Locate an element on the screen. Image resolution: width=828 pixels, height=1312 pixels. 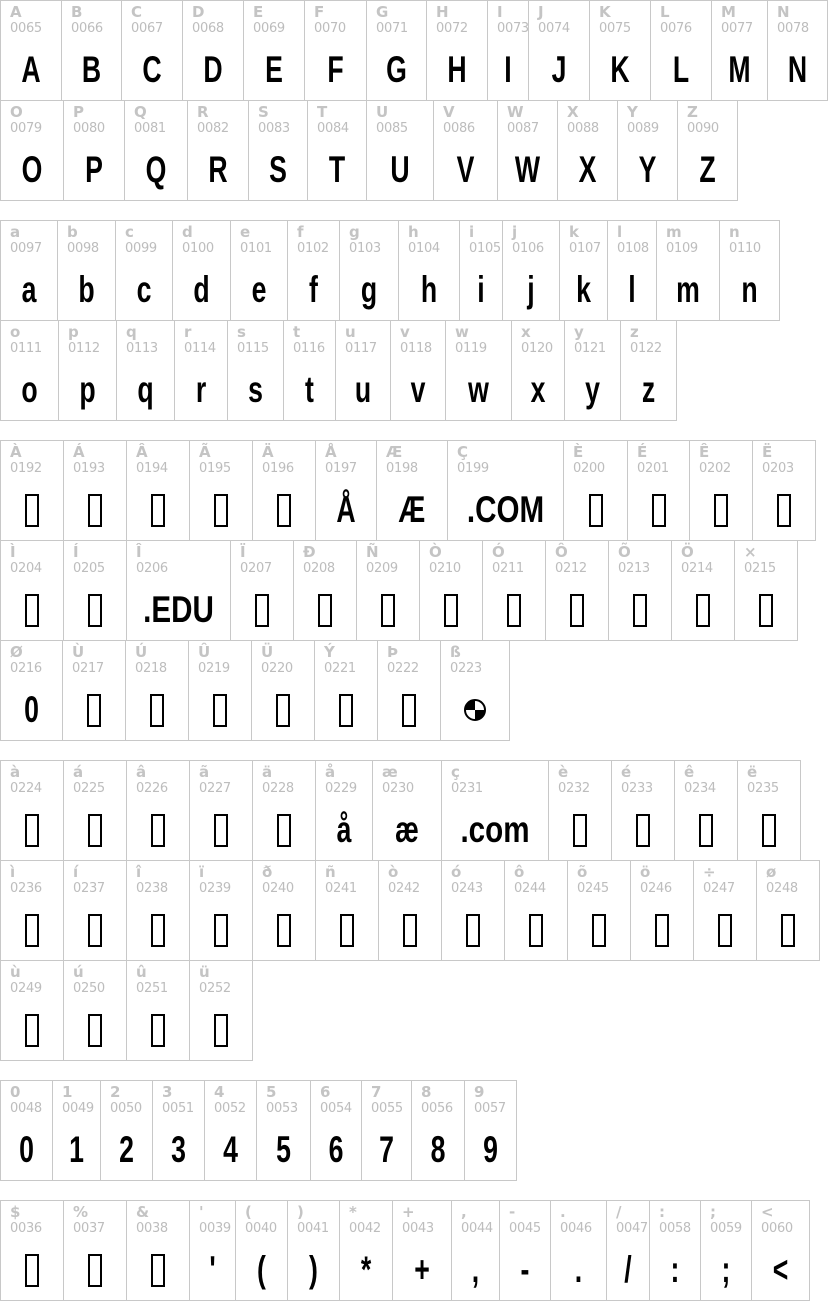
char-code: 0119 is located at coordinates (471, 348).